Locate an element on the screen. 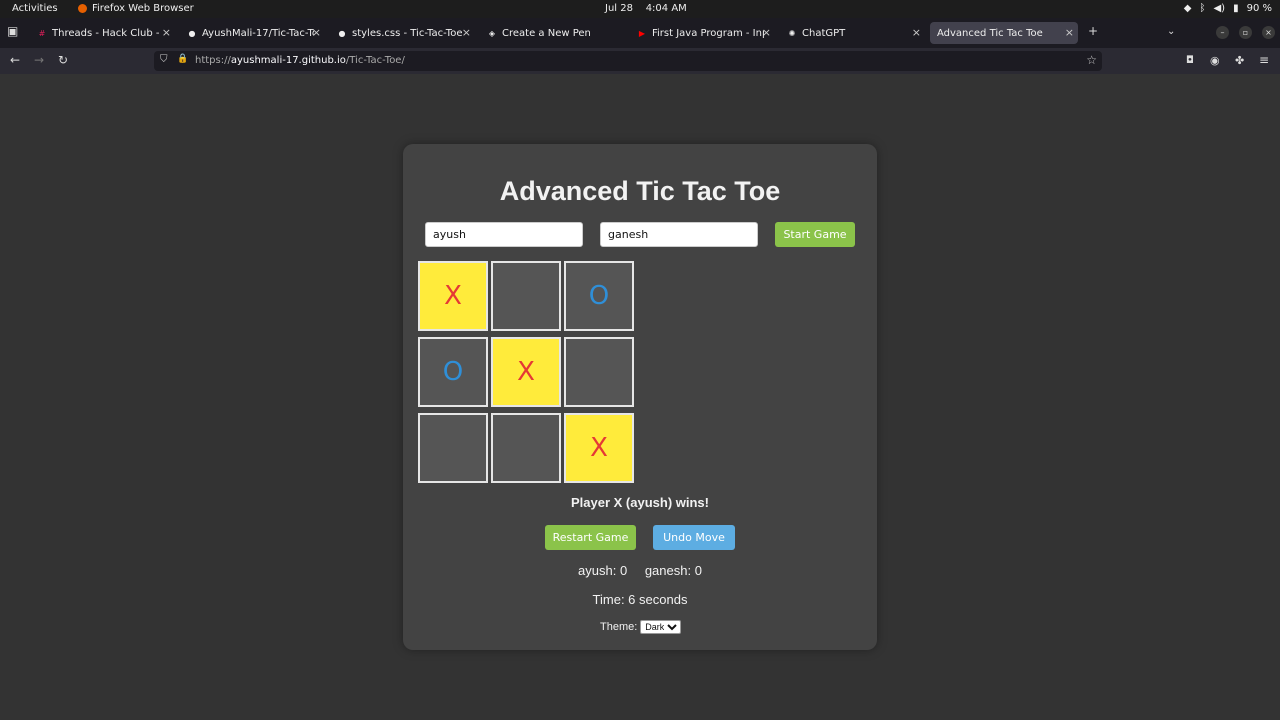 The width and height of the screenshot is (1280, 720). tab-title: Threads - Hack Club - Slac is located at coordinates (107, 33).